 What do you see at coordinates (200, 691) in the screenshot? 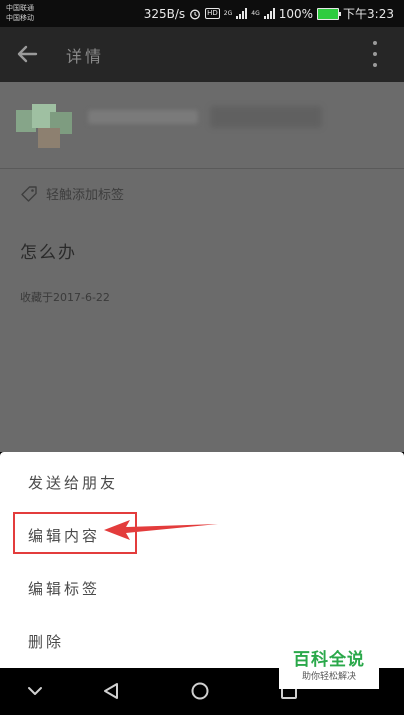
I see `circle-home-icon` at bounding box center [200, 691].